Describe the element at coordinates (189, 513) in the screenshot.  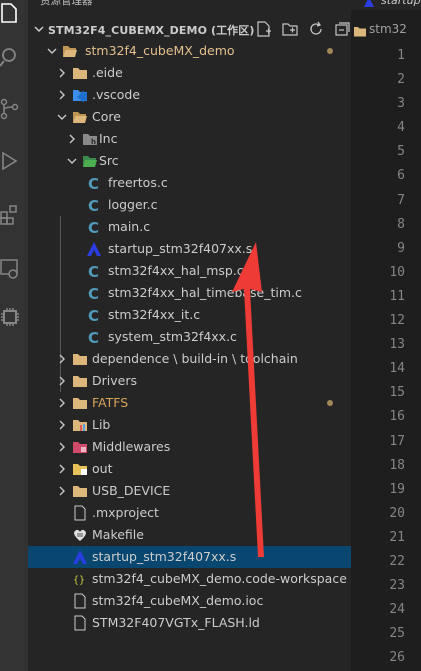
I see `tree-item: .mxproject` at that location.